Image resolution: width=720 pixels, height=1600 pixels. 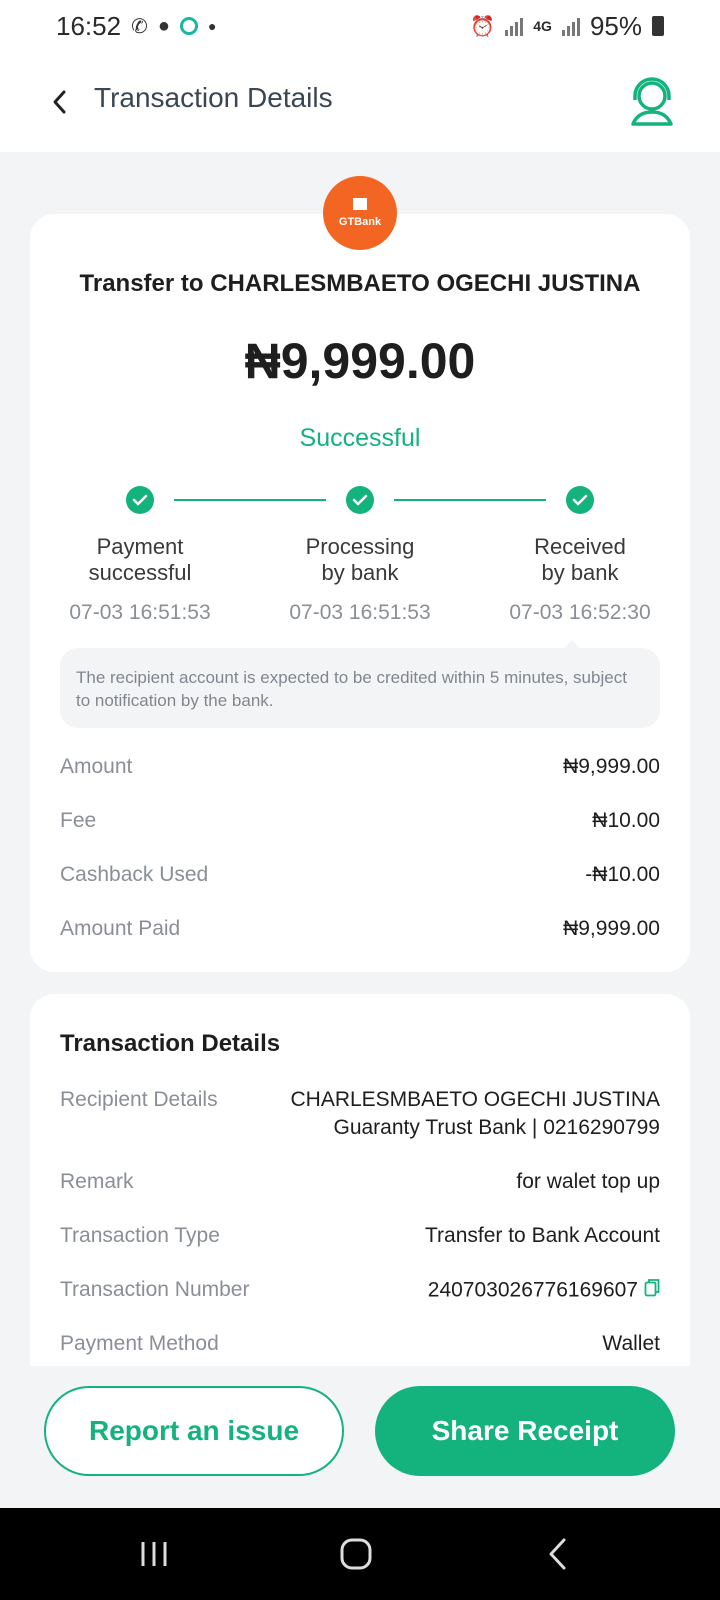 What do you see at coordinates (140, 612) in the screenshot?
I see `step-1-time: 07-03 16:51:53` at bounding box center [140, 612].